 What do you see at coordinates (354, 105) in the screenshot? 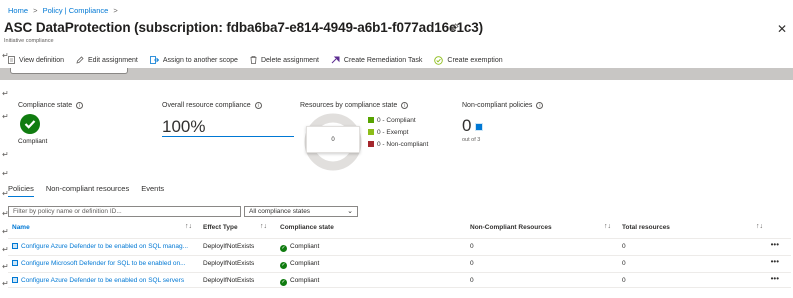
I see `resources-by-state-label: Resources by compliance state i` at bounding box center [354, 105].